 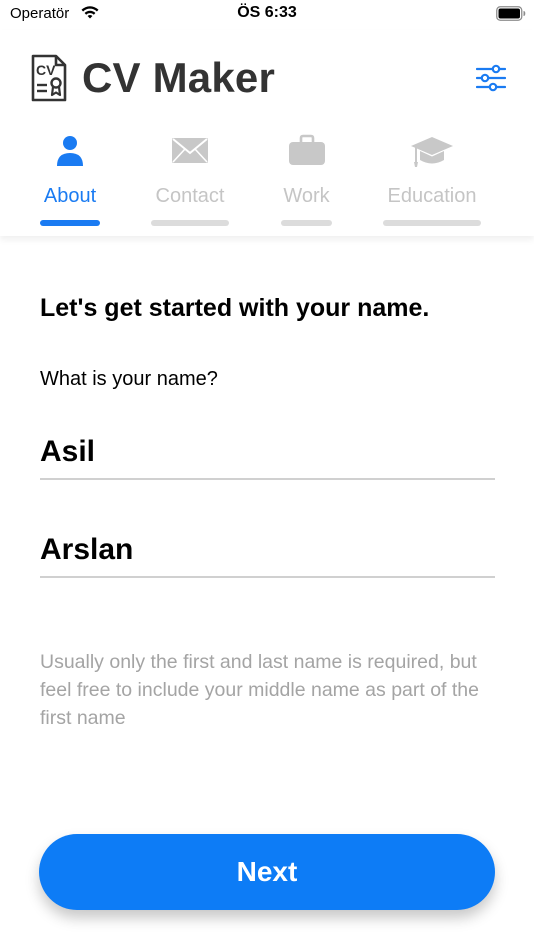 I want to click on section-tabs: About Contact Work Education, so click(x=267, y=178).